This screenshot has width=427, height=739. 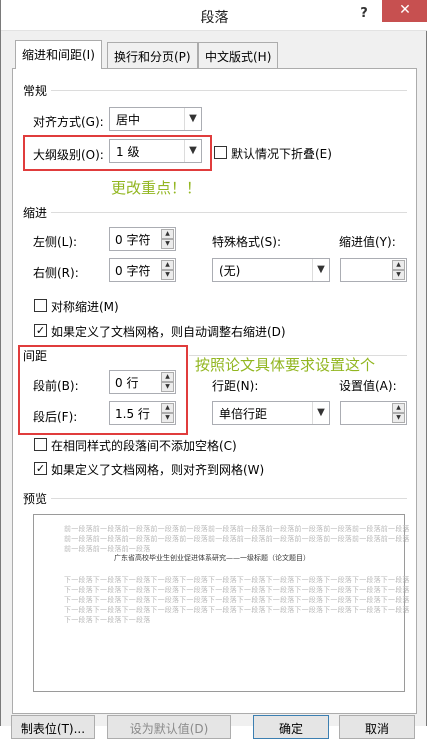 What do you see at coordinates (271, 270) in the screenshot?
I see `special-format-select: (无) ▼` at bounding box center [271, 270].